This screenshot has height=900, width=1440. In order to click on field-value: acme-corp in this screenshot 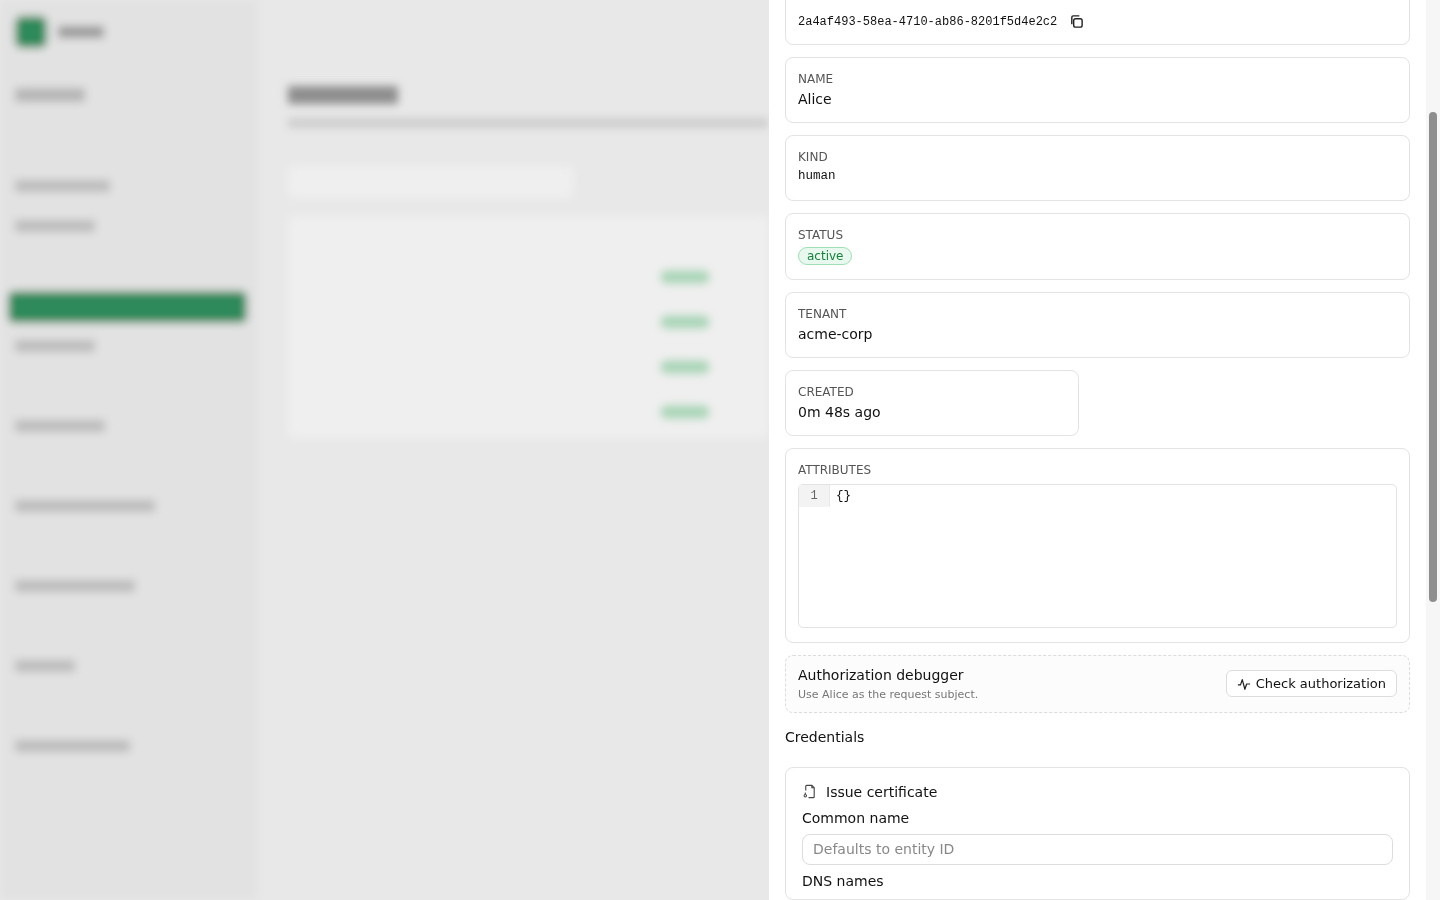, I will do `click(836, 333)`.